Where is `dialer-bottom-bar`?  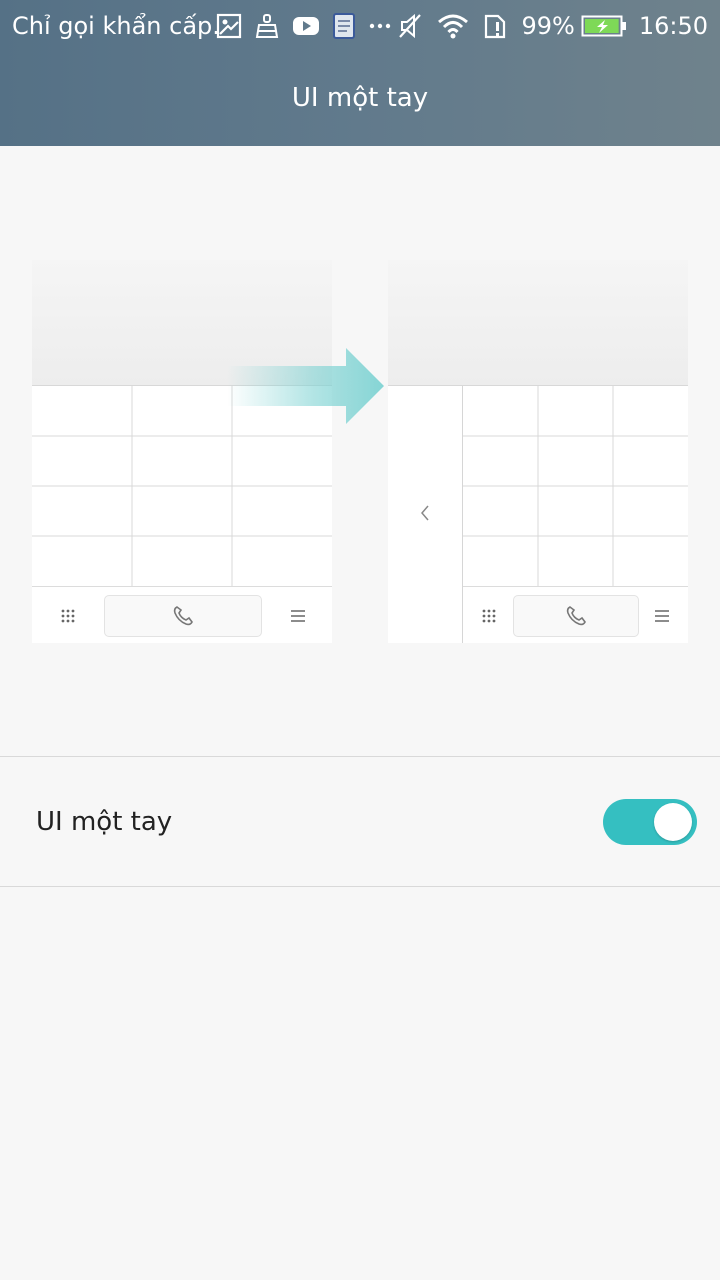 dialer-bottom-bar is located at coordinates (182, 615).